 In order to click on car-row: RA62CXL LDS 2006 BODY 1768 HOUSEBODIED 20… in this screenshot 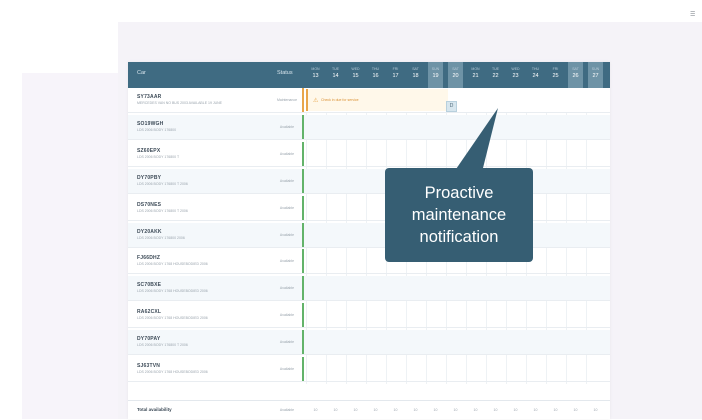, I will do `click(369, 316)`.